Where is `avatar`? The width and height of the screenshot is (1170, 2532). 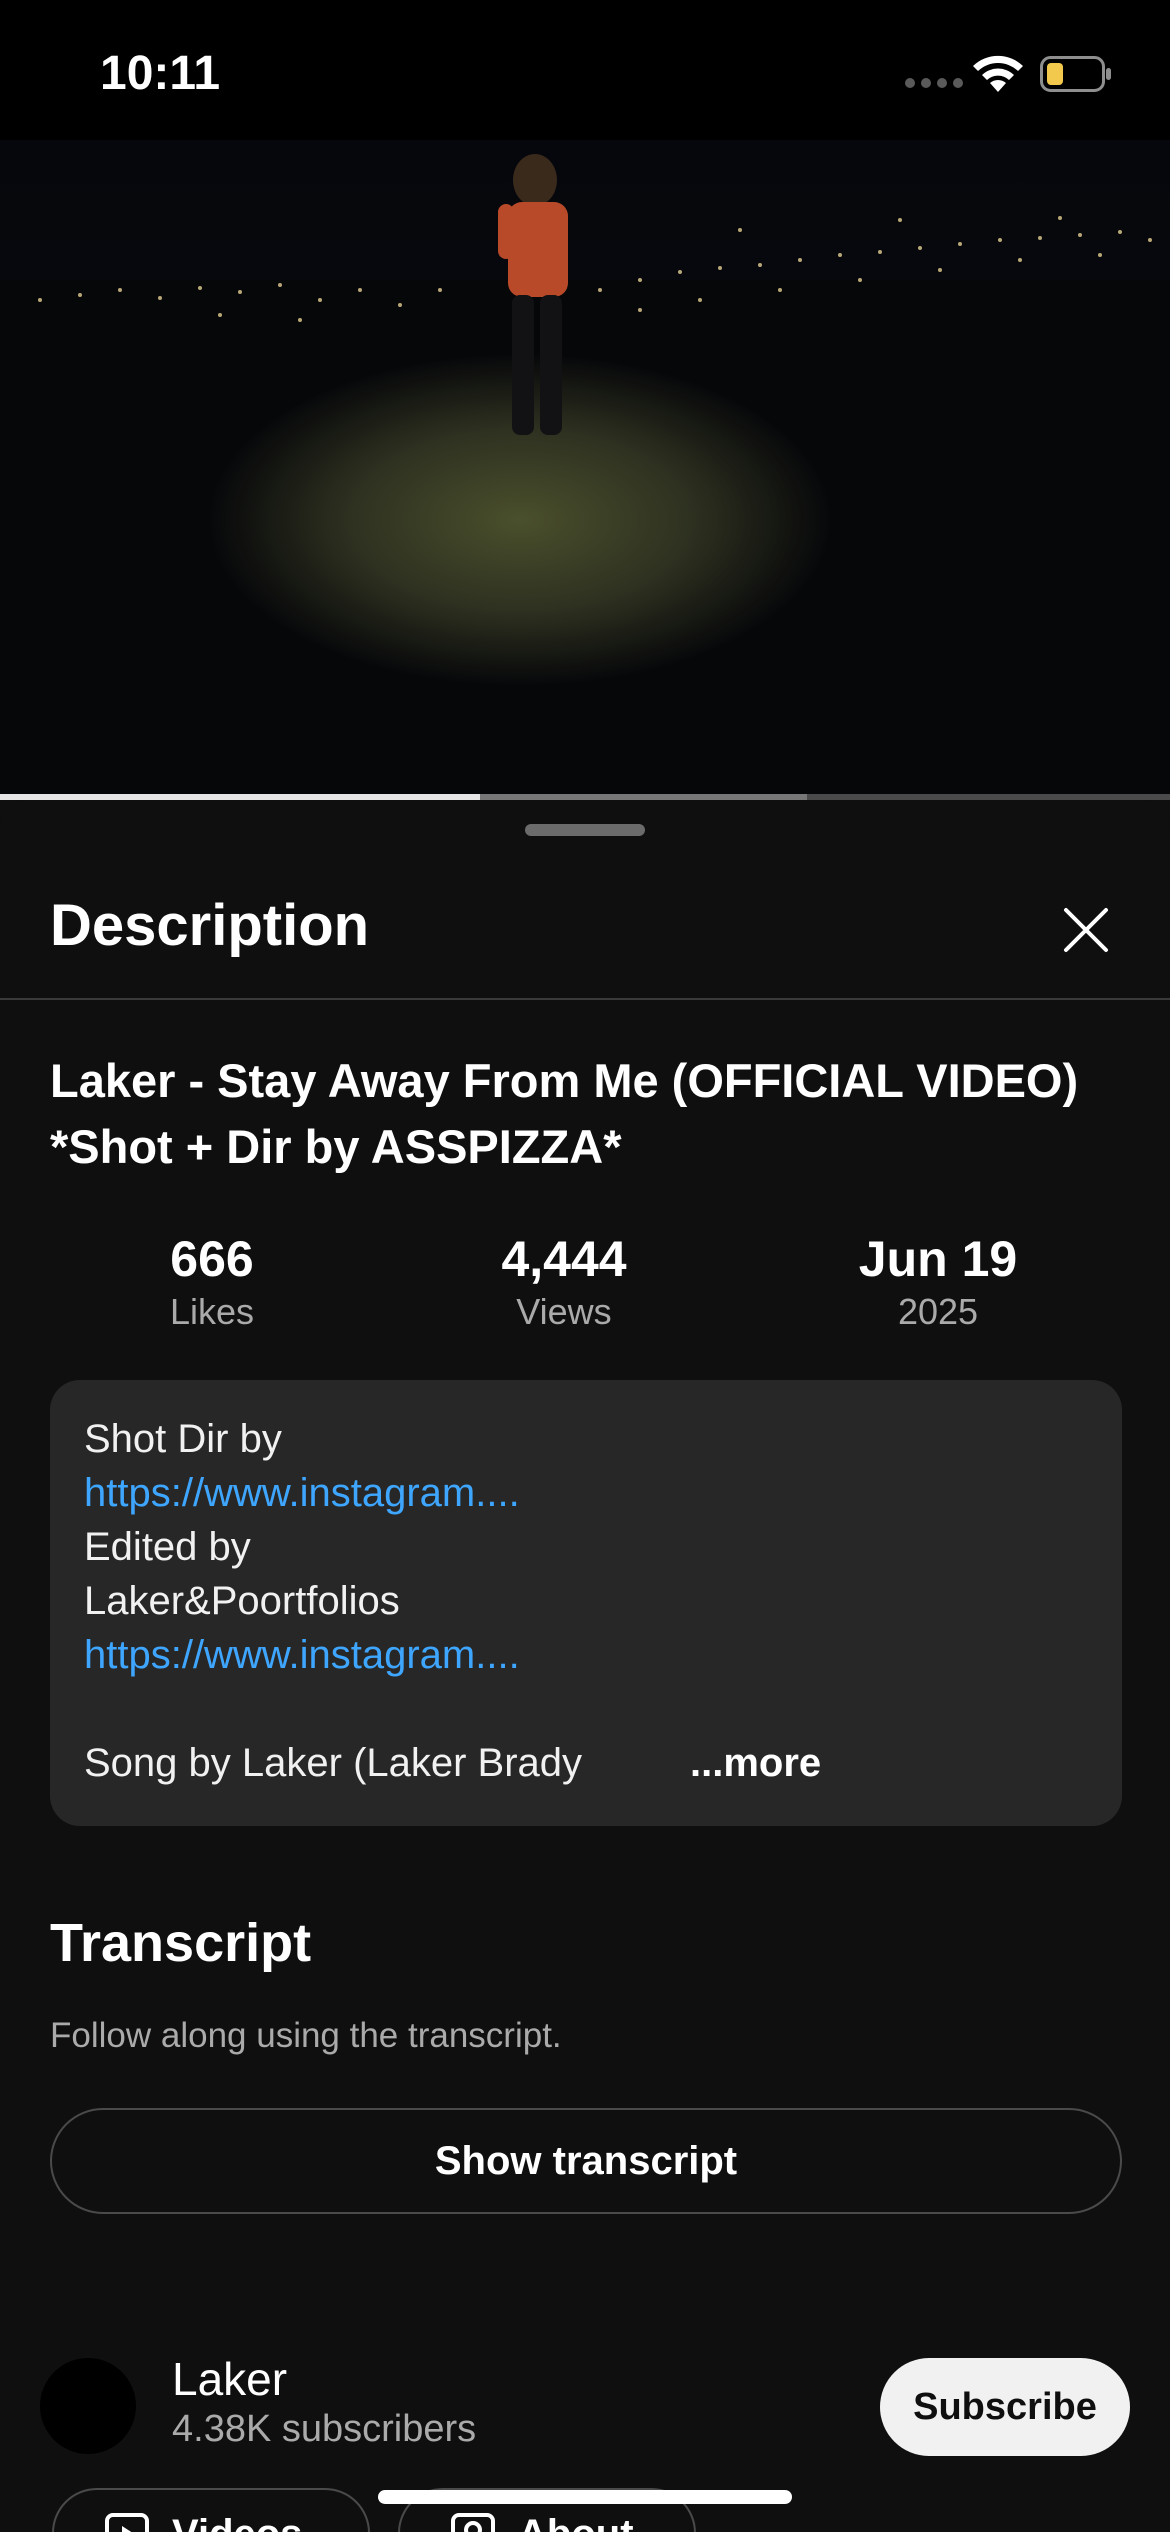
avatar is located at coordinates (88, 2406).